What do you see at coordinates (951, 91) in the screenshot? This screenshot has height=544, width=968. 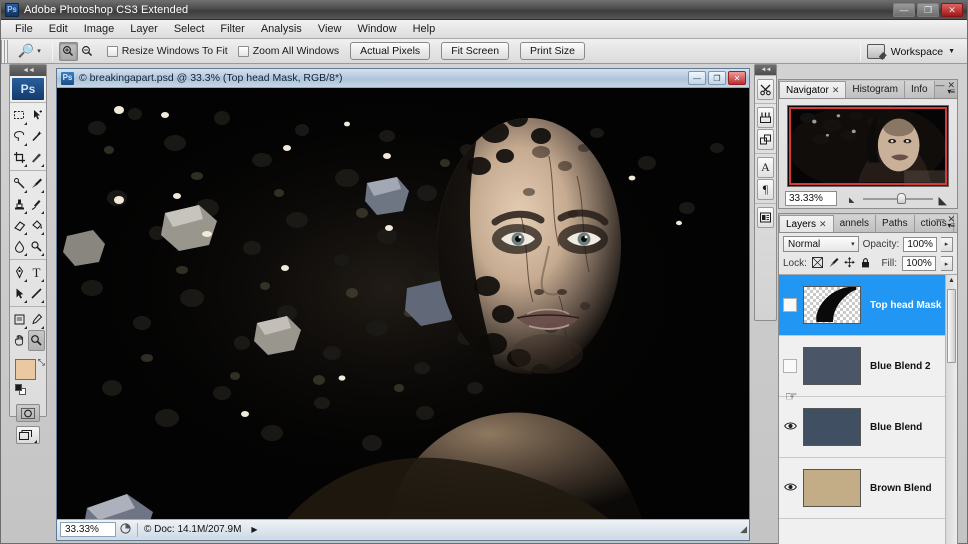 I see `navigator-menu-icon: ▾≡` at bounding box center [951, 91].